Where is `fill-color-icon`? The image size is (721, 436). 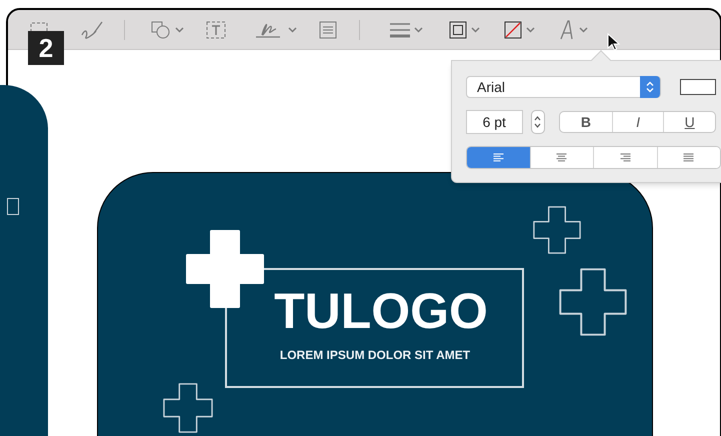
fill-color-icon is located at coordinates (513, 29).